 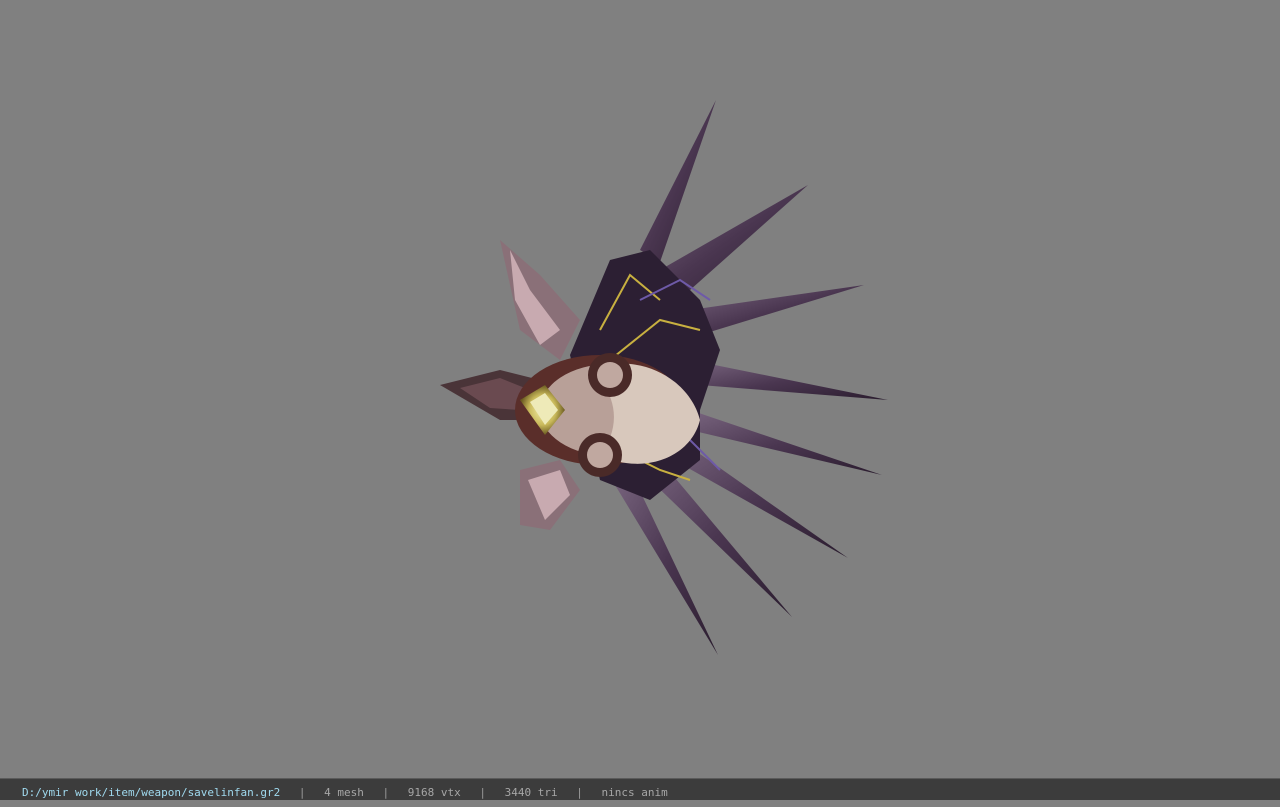 What do you see at coordinates (634, 792) in the screenshot?
I see `animation-status: nincs anim` at bounding box center [634, 792].